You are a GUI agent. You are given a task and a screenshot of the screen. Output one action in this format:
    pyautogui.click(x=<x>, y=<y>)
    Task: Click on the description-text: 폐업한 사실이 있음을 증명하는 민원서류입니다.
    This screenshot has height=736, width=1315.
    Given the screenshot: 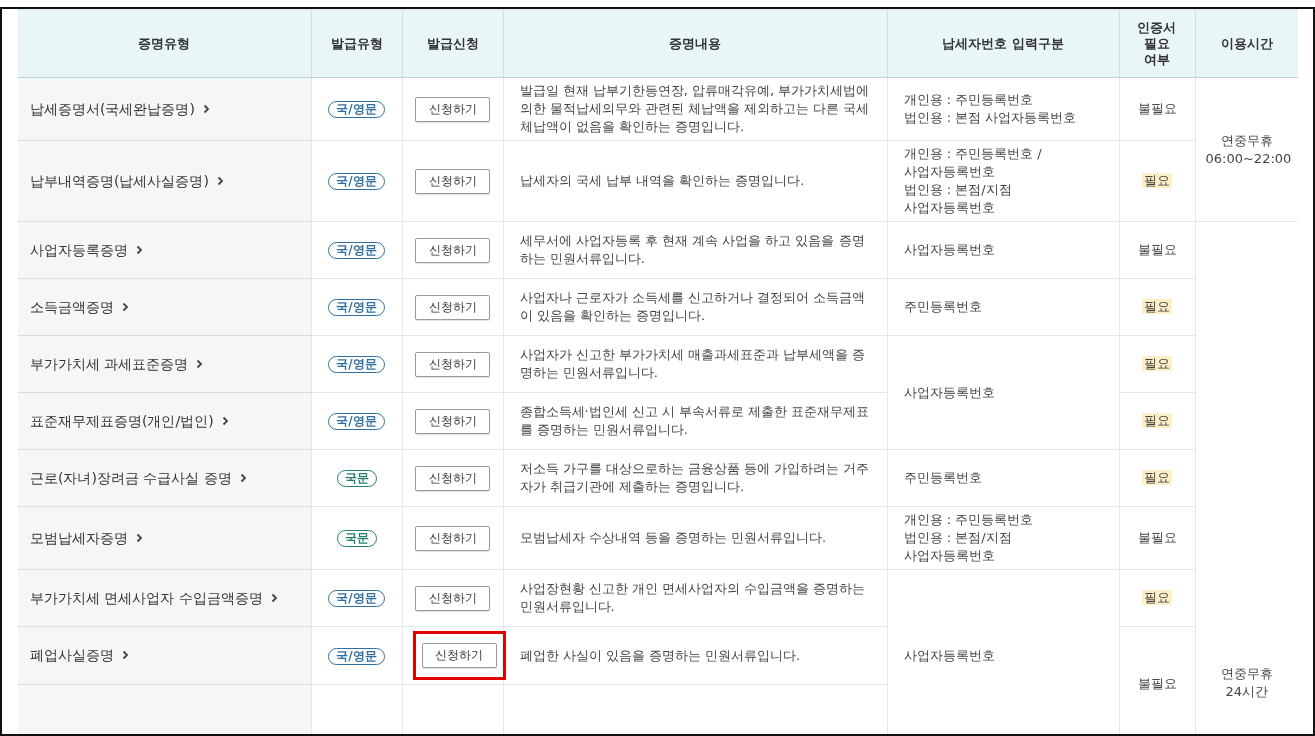 What is the action you would take?
    pyautogui.click(x=660, y=655)
    